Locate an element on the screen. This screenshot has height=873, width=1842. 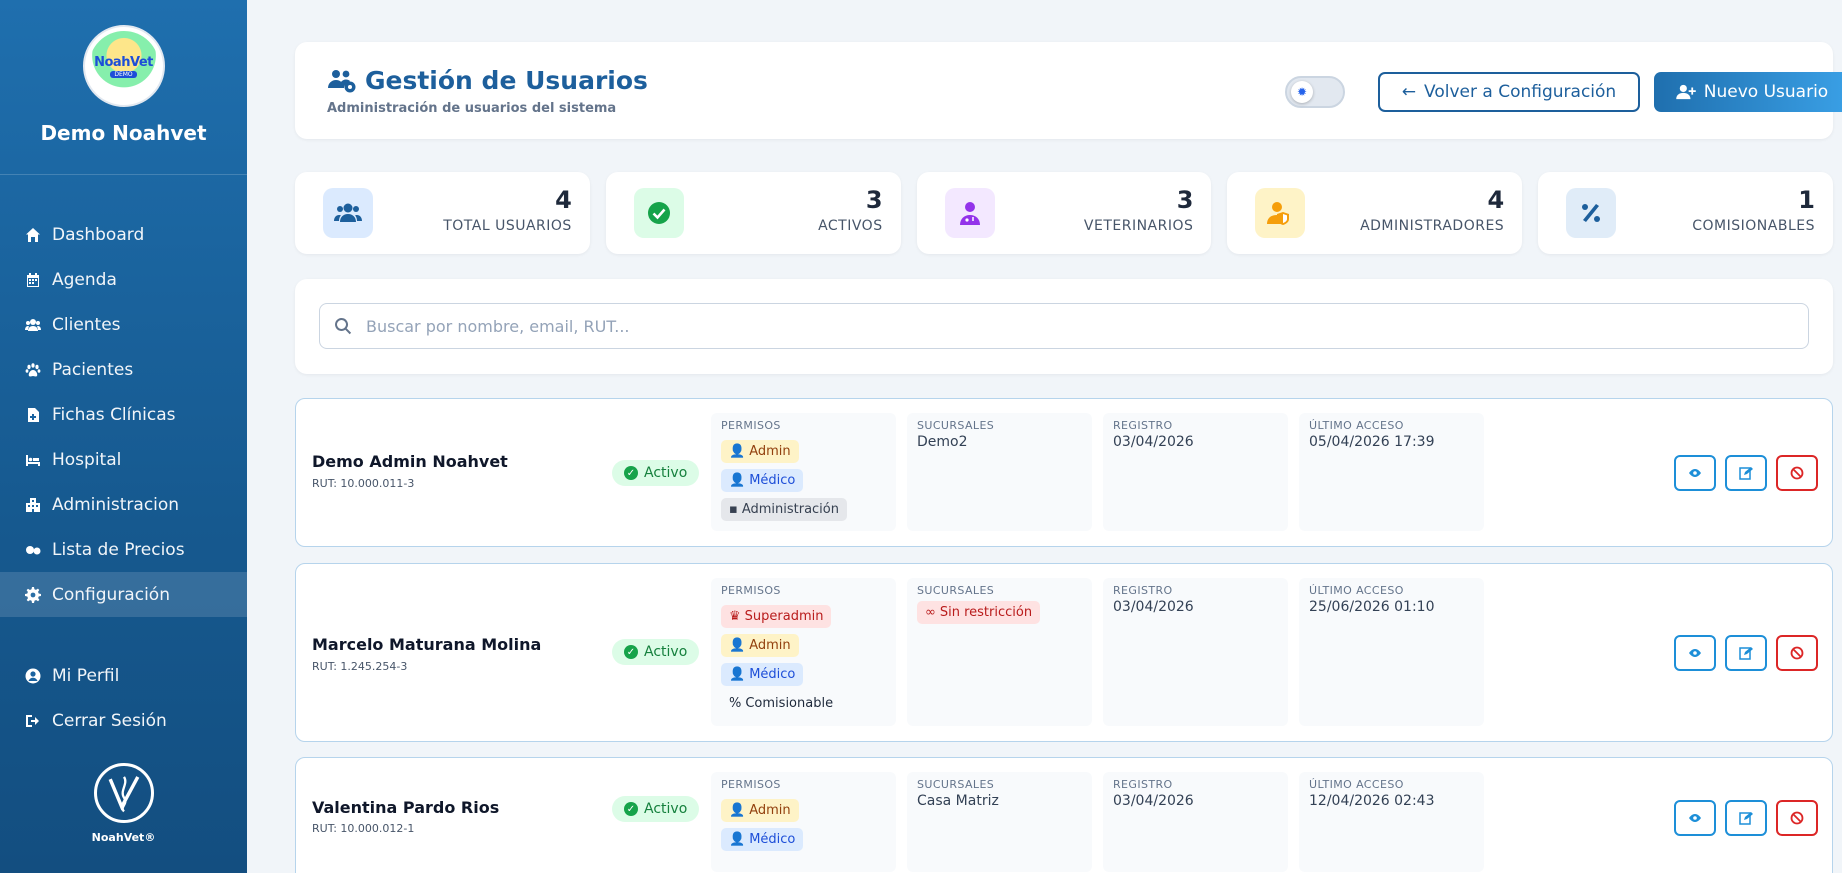
briefcase-icon: ▪ is located at coordinates (733, 509).